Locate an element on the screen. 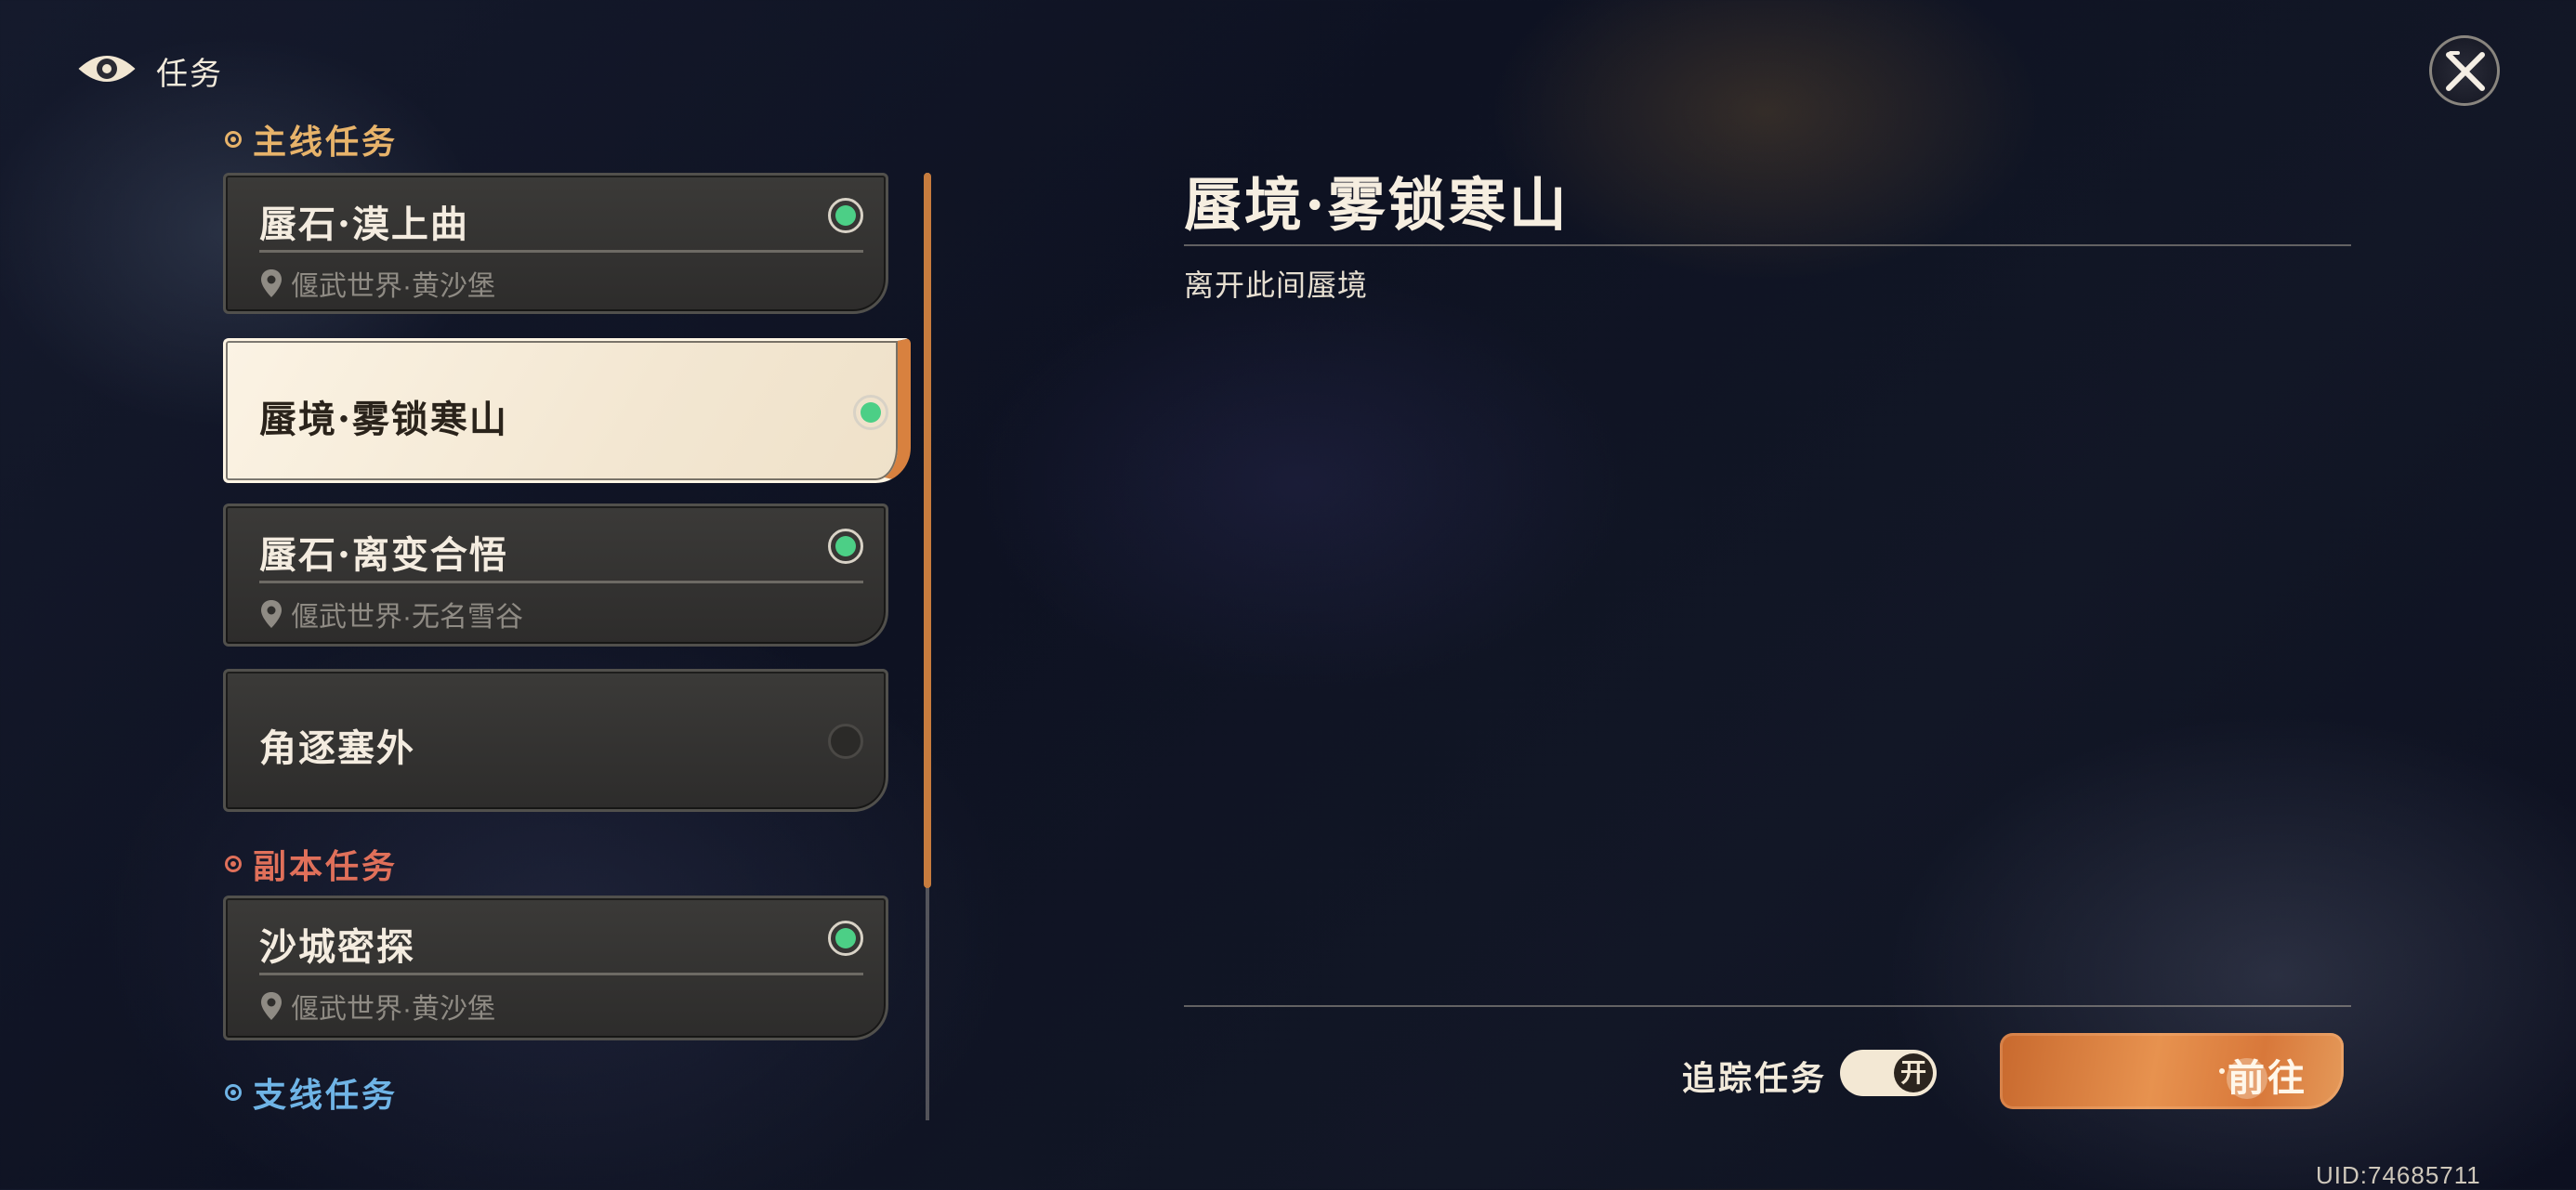 This screenshot has height=1190, width=2576. decorative-dot is located at coordinates (2222, 1071).